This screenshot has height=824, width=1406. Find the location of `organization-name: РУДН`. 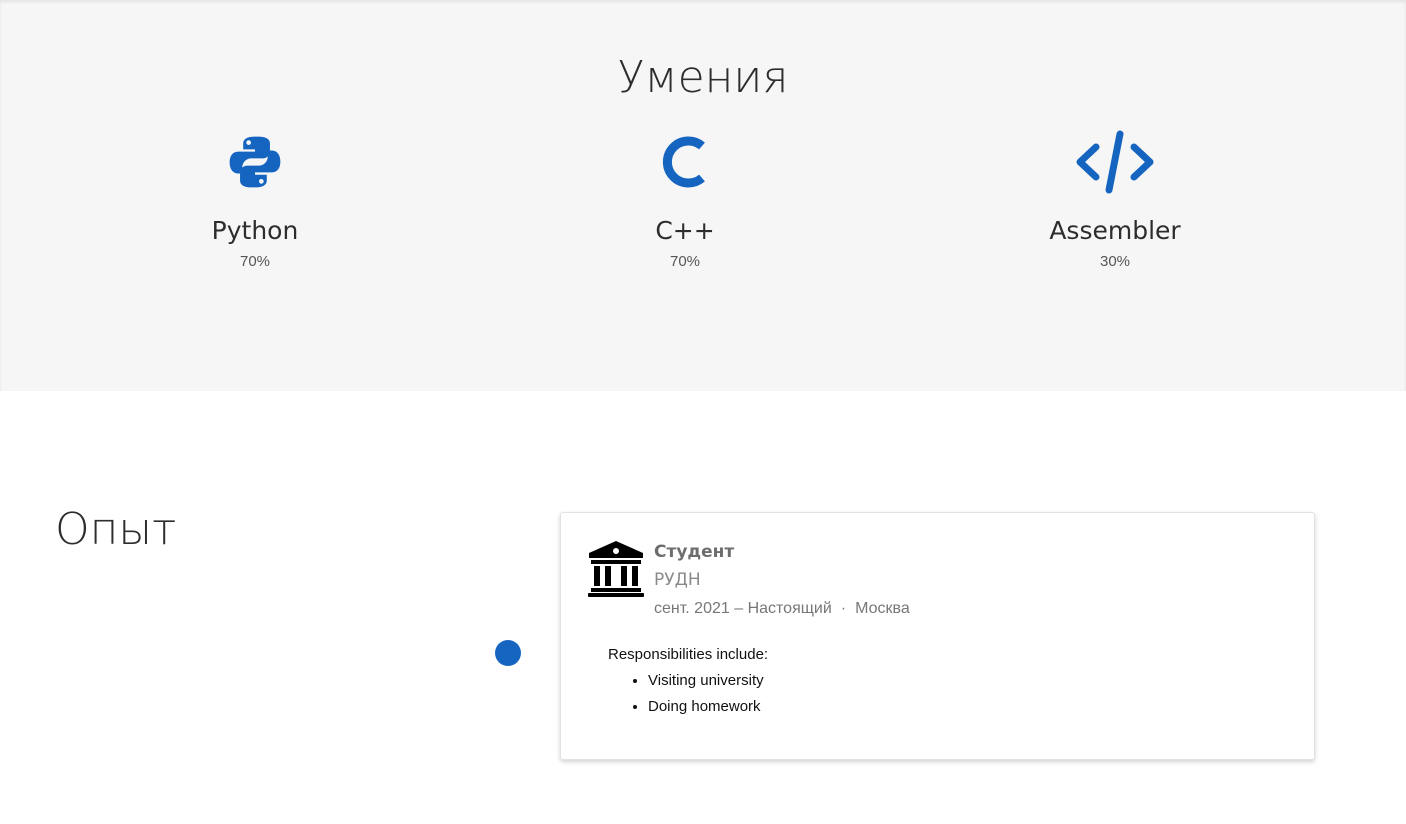

organization-name: РУДН is located at coordinates (677, 580).